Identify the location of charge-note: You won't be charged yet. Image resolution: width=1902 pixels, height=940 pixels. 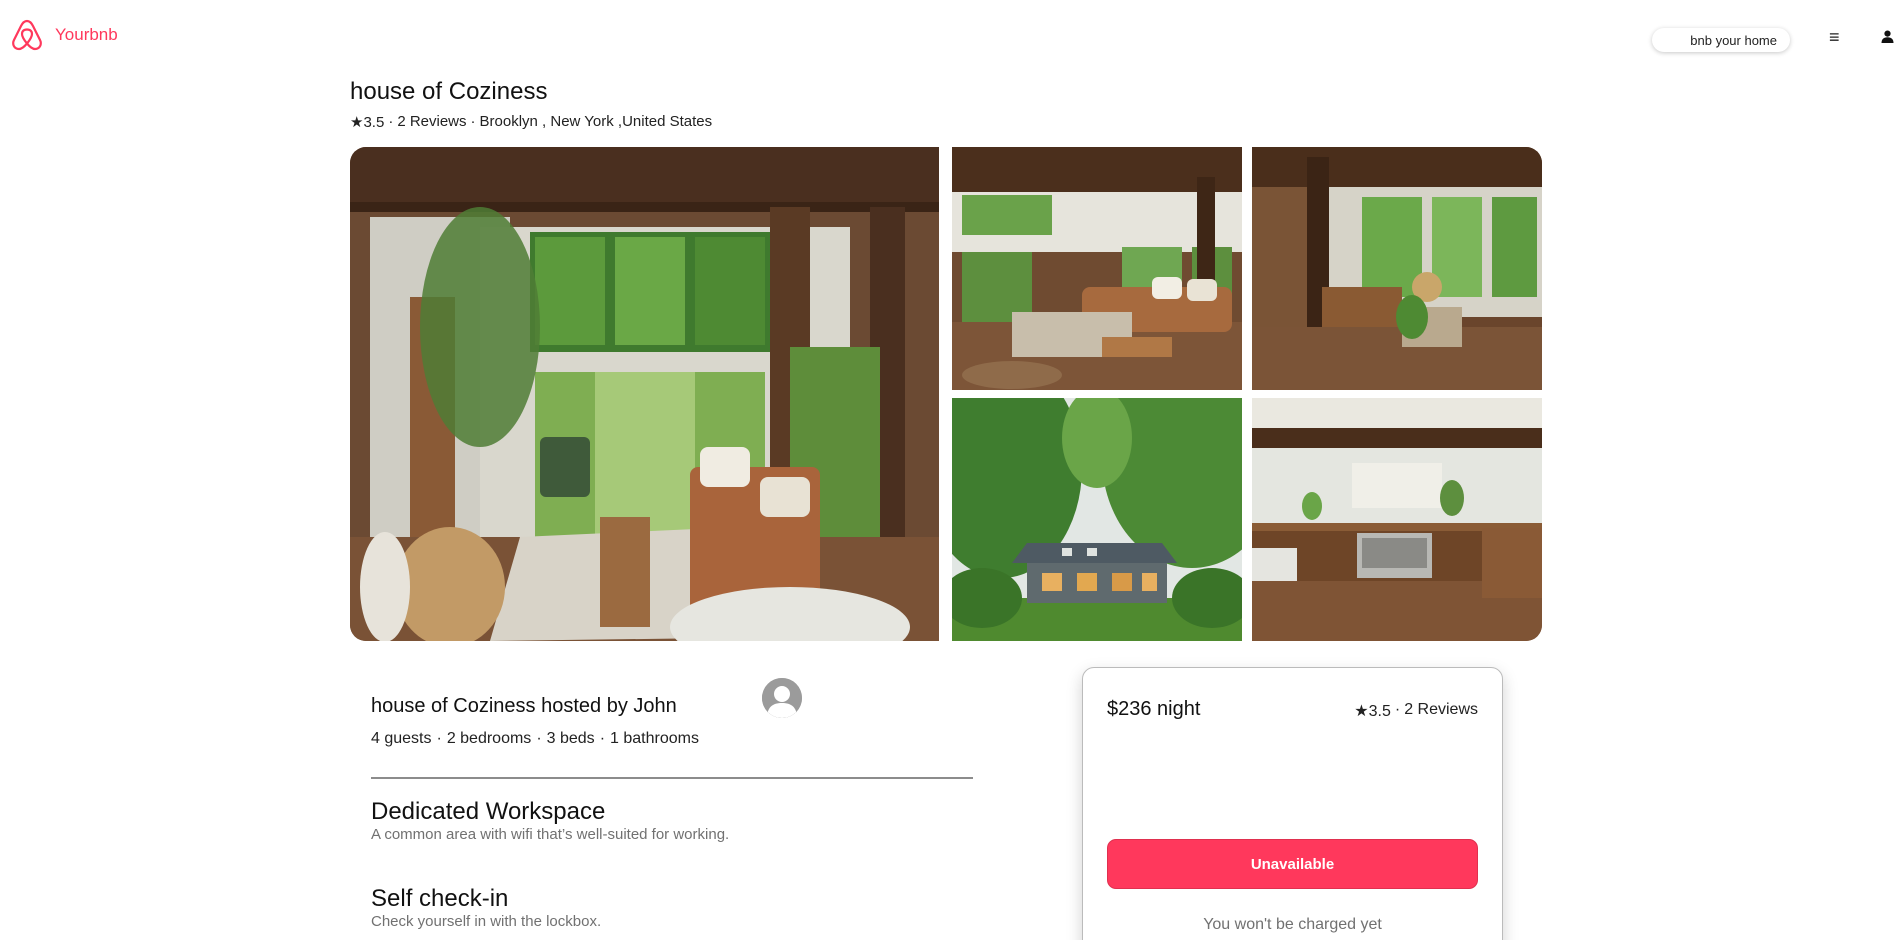
(1292, 924).